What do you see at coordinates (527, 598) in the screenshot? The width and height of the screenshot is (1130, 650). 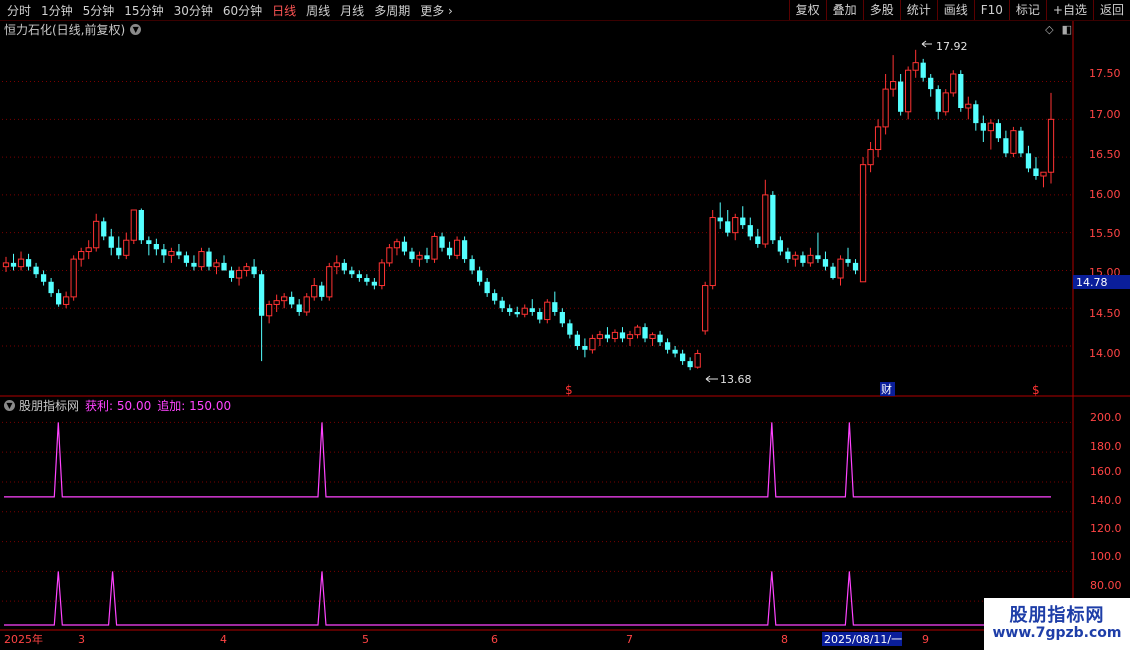 I see `indicator-line-profit` at bounding box center [527, 598].